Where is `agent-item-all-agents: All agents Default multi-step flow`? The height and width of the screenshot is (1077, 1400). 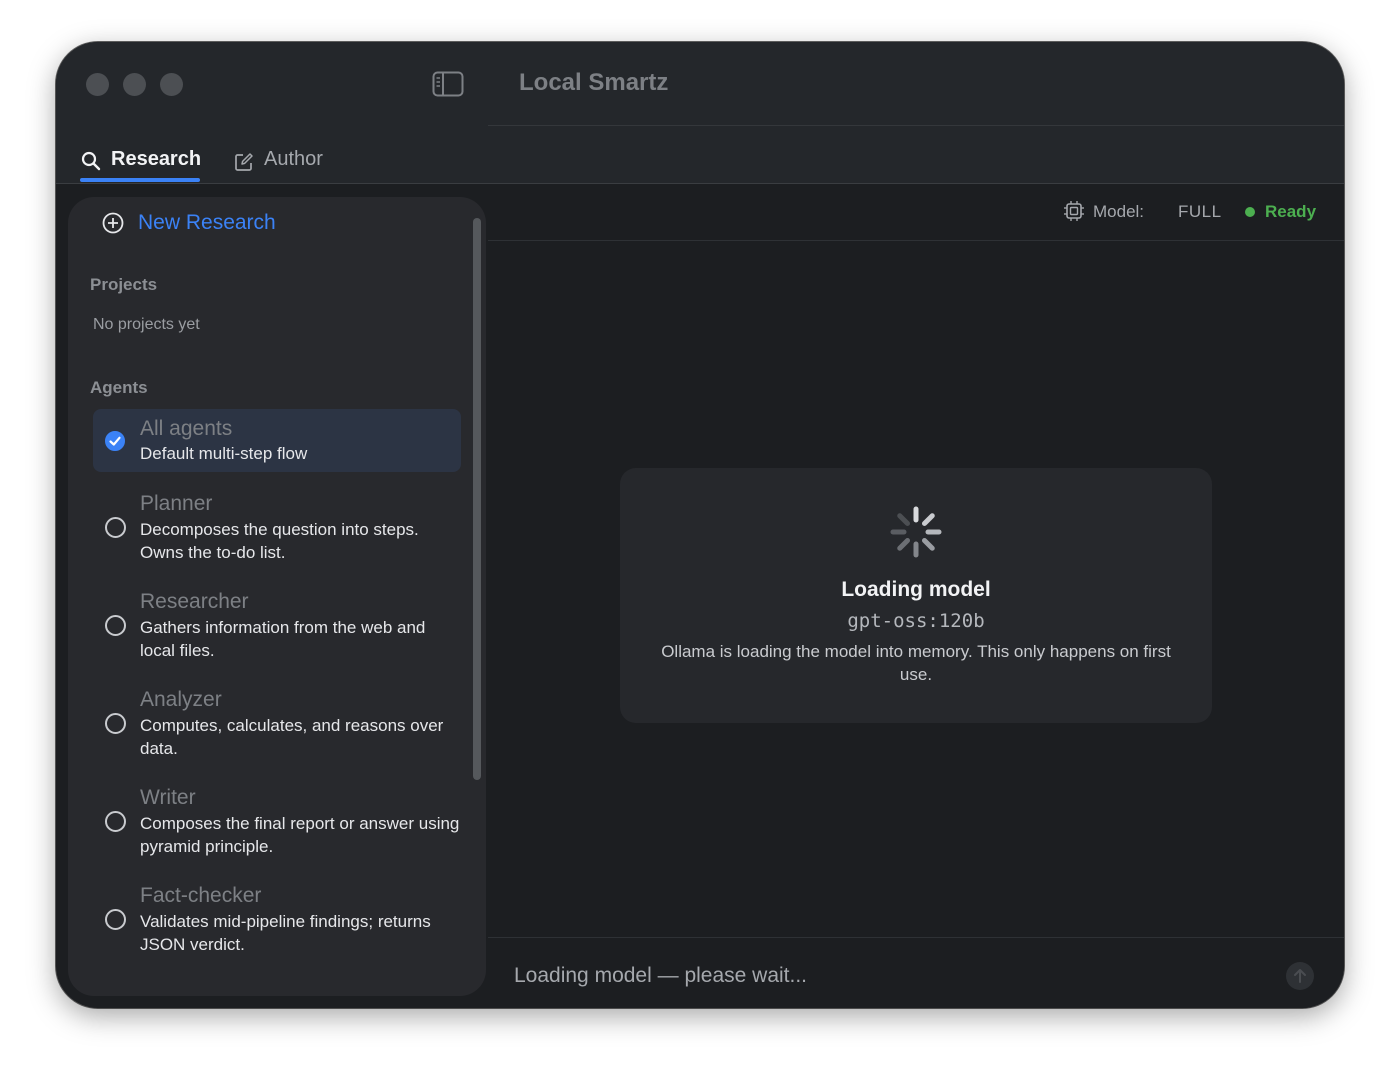 agent-item-all-agents: All agents Default multi-step flow is located at coordinates (277, 440).